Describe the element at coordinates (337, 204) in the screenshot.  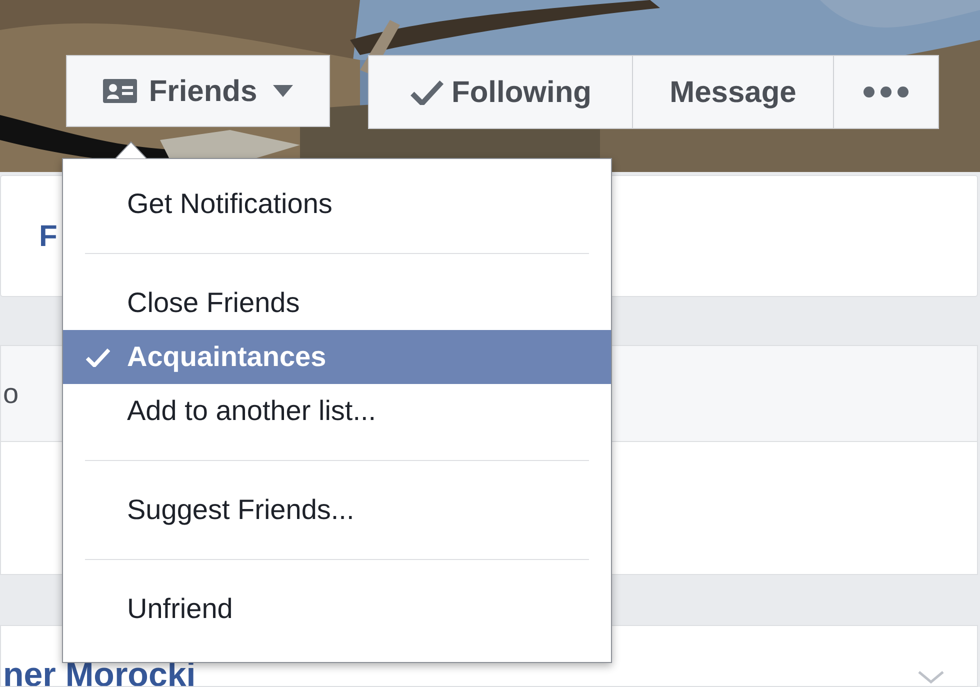
I see `menu-item: Get Notifications` at that location.